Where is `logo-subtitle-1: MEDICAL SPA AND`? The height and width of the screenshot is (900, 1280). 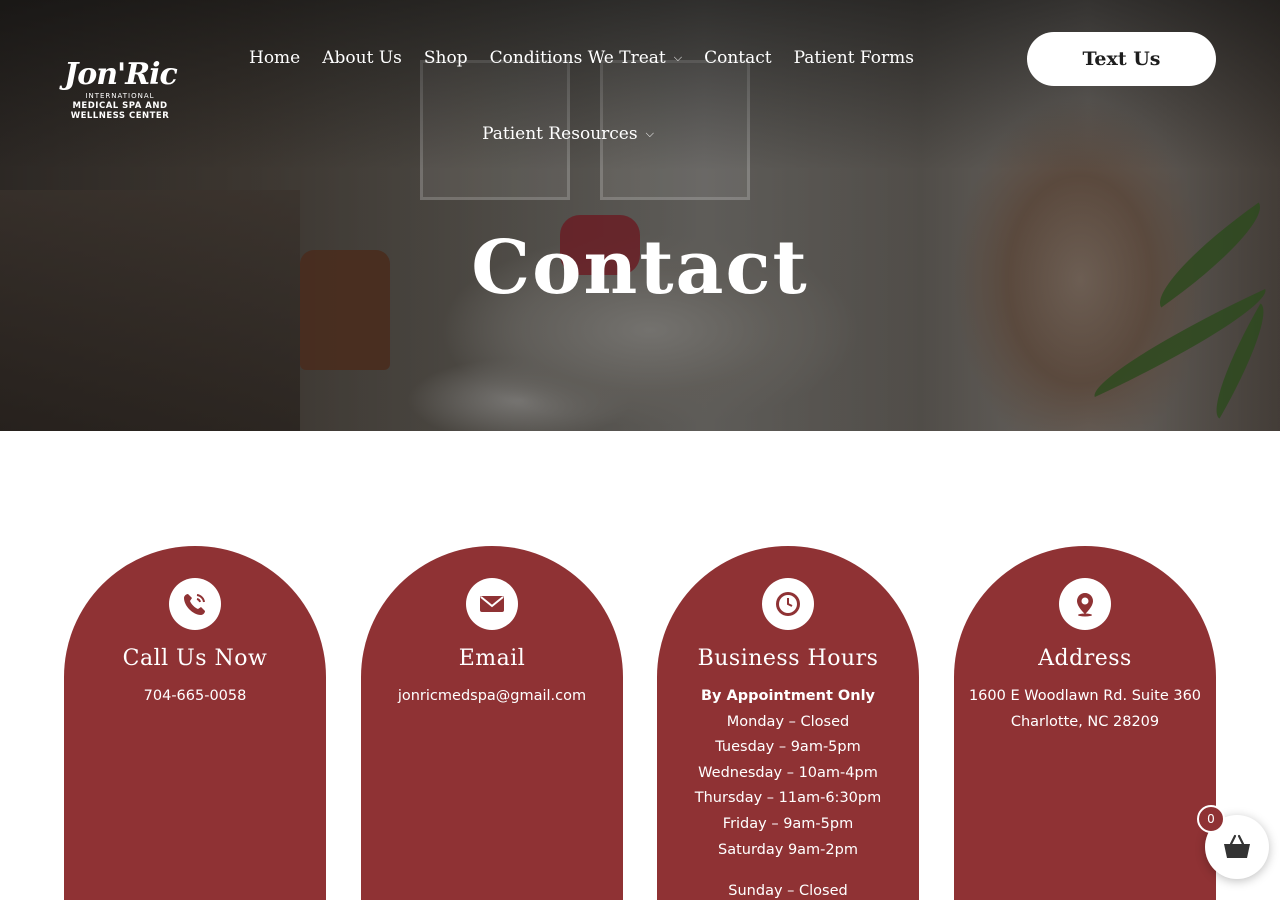 logo-subtitle-1: MEDICAL SPA AND is located at coordinates (120, 106).